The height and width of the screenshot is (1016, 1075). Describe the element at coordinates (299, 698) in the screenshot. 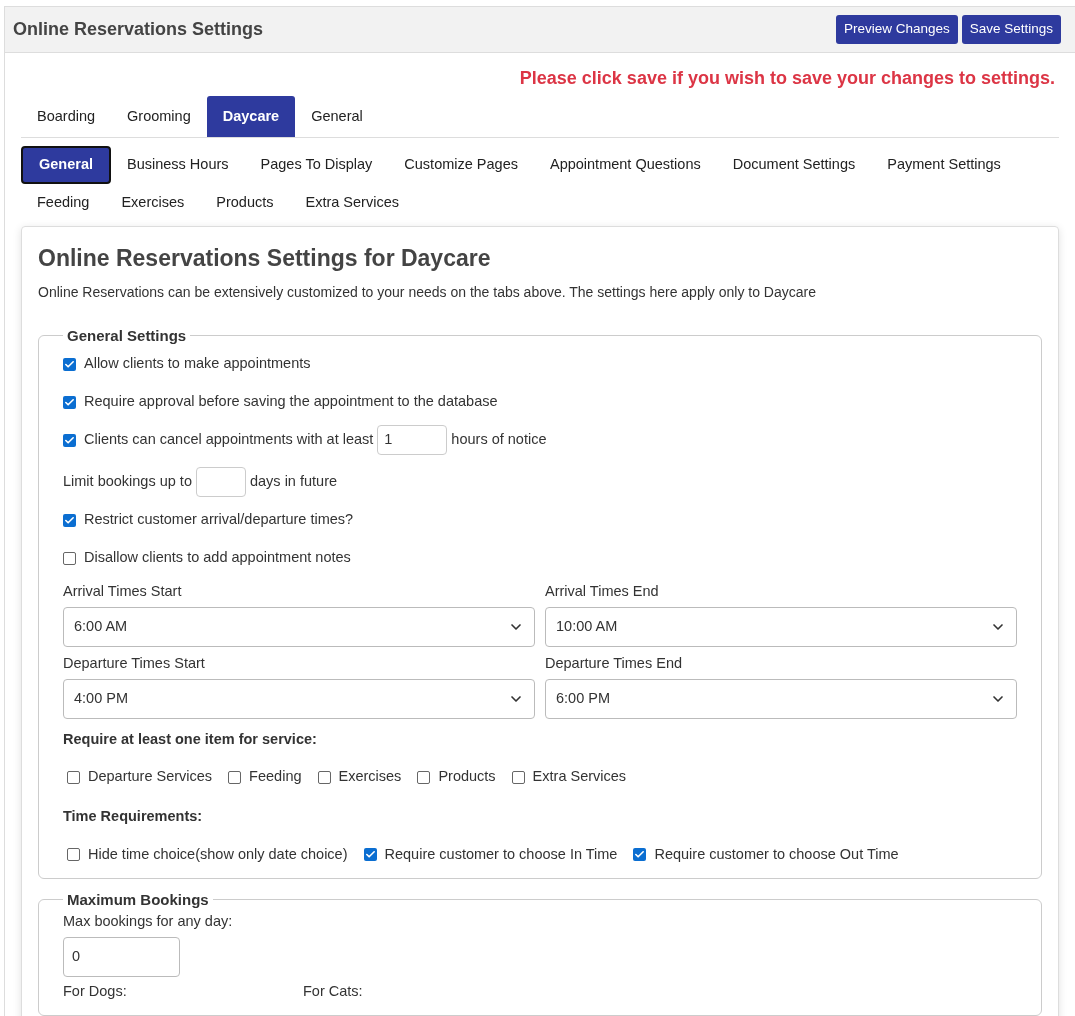

I see `time-dropdown: 4:00 PM` at that location.